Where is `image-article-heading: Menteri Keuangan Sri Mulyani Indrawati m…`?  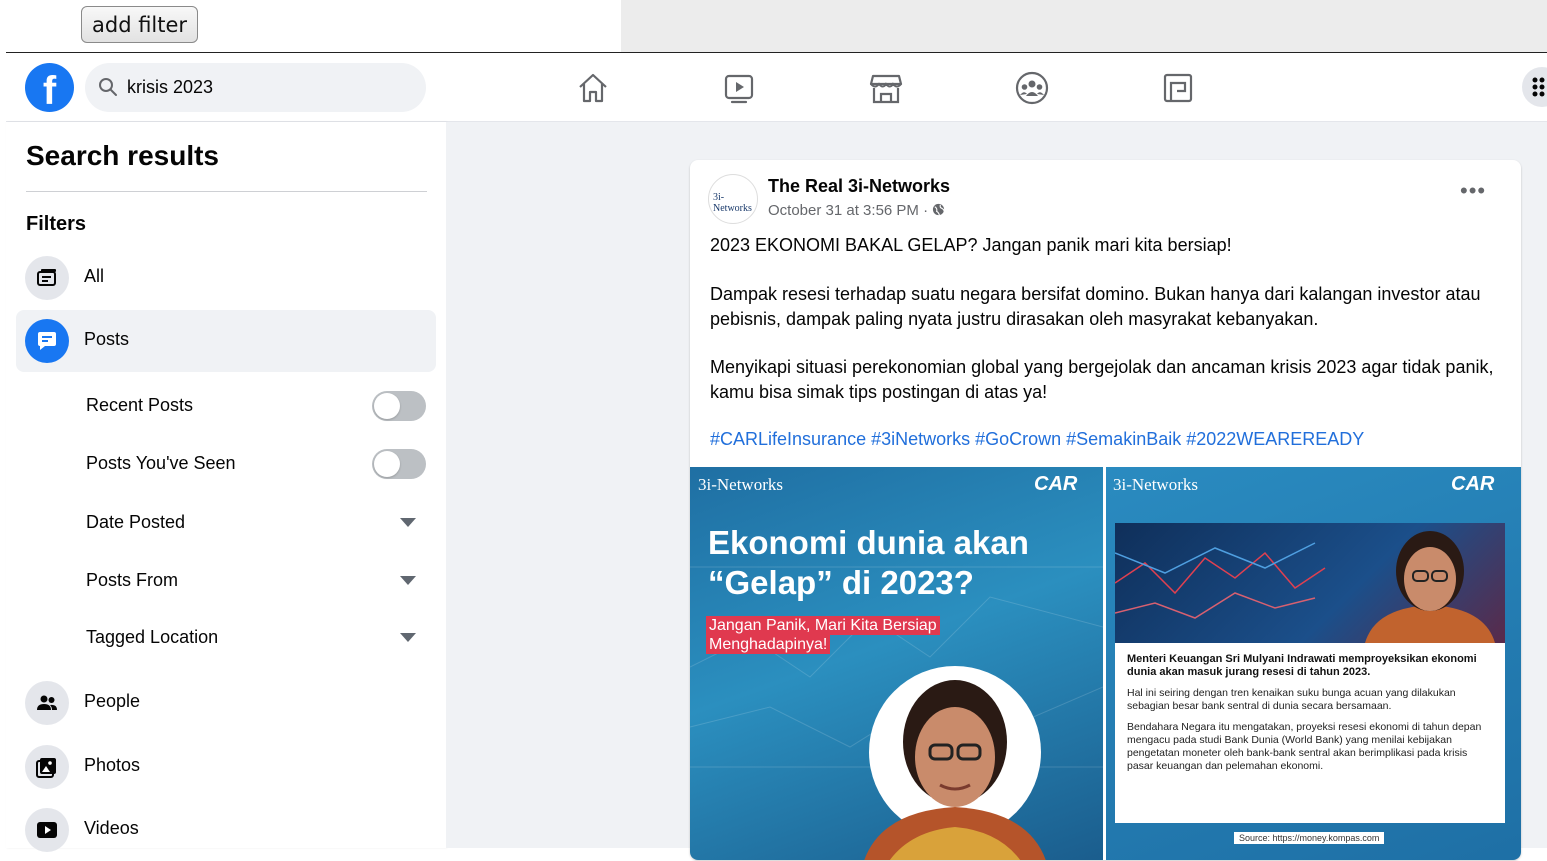
image-article-heading: Menteri Keuangan Sri Mulyani Indrawati m… is located at coordinates (1302, 665).